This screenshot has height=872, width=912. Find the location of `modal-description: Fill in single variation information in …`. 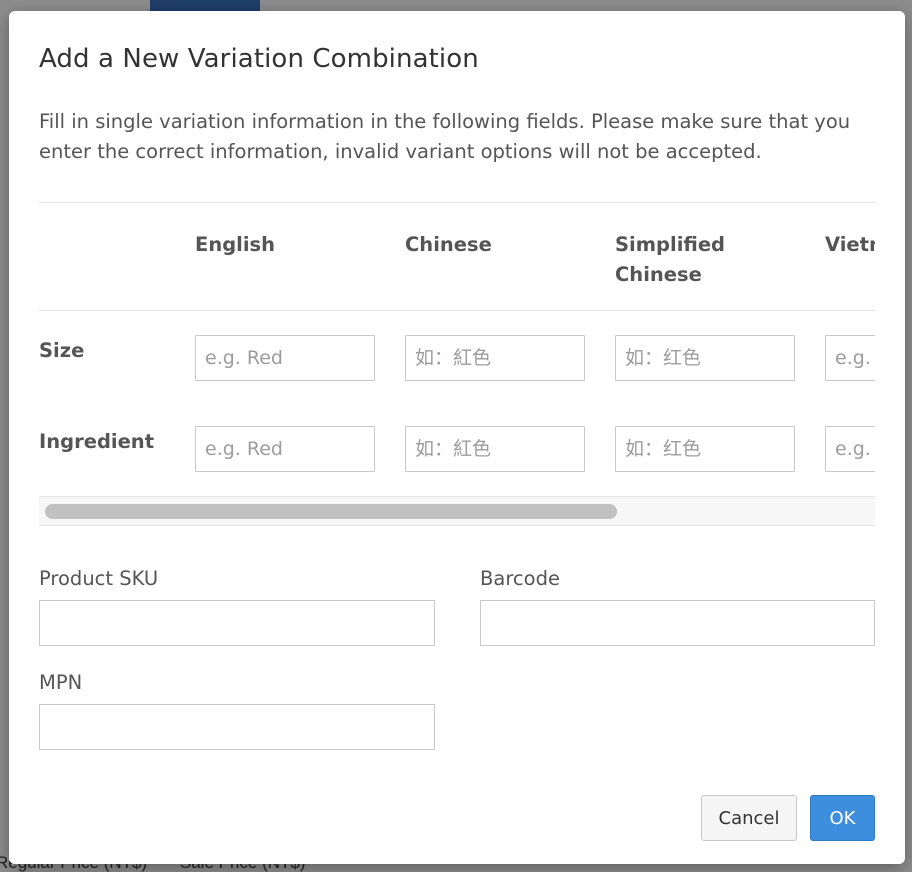

modal-description: Fill in single variation information in … is located at coordinates (445, 136).